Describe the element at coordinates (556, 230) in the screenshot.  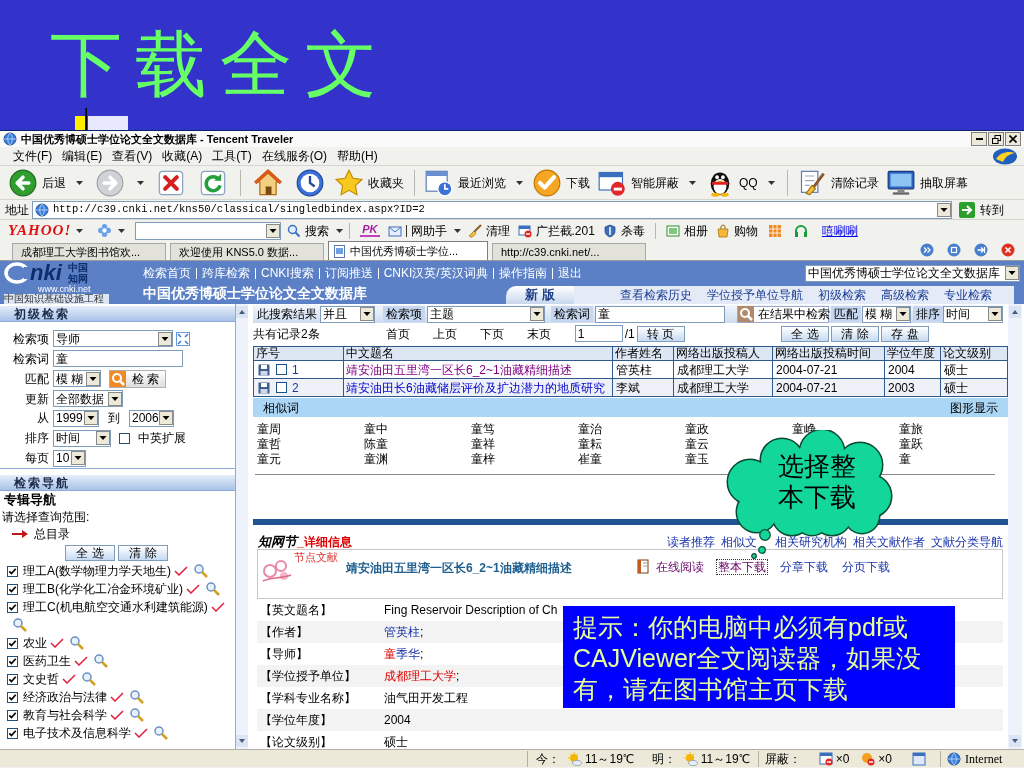
I see `popup-block-button: 广拦截.201` at that location.